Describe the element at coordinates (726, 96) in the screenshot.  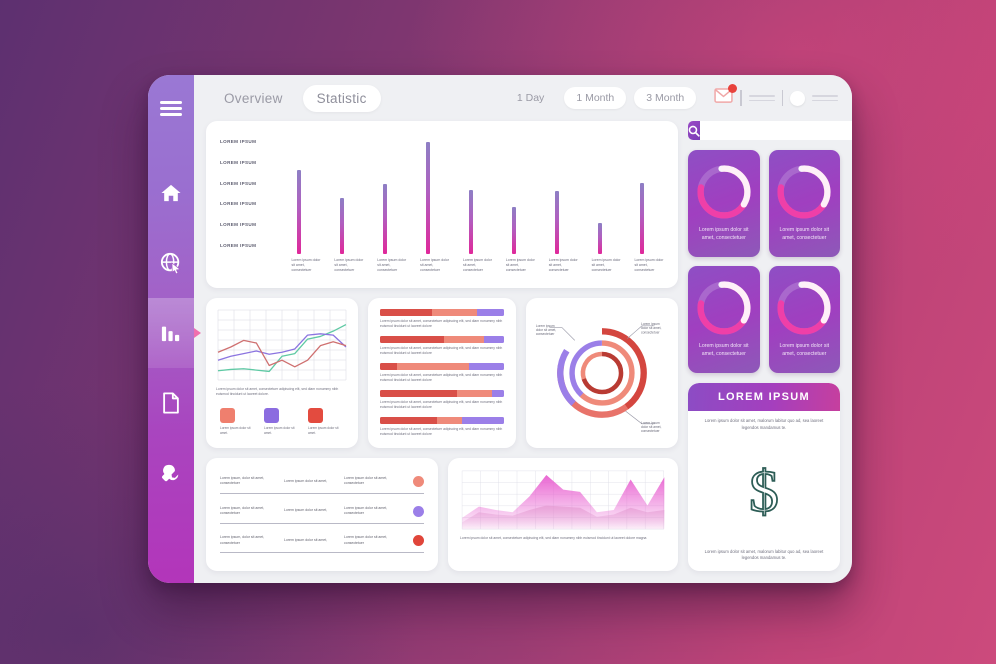
I see `mail-button` at that location.